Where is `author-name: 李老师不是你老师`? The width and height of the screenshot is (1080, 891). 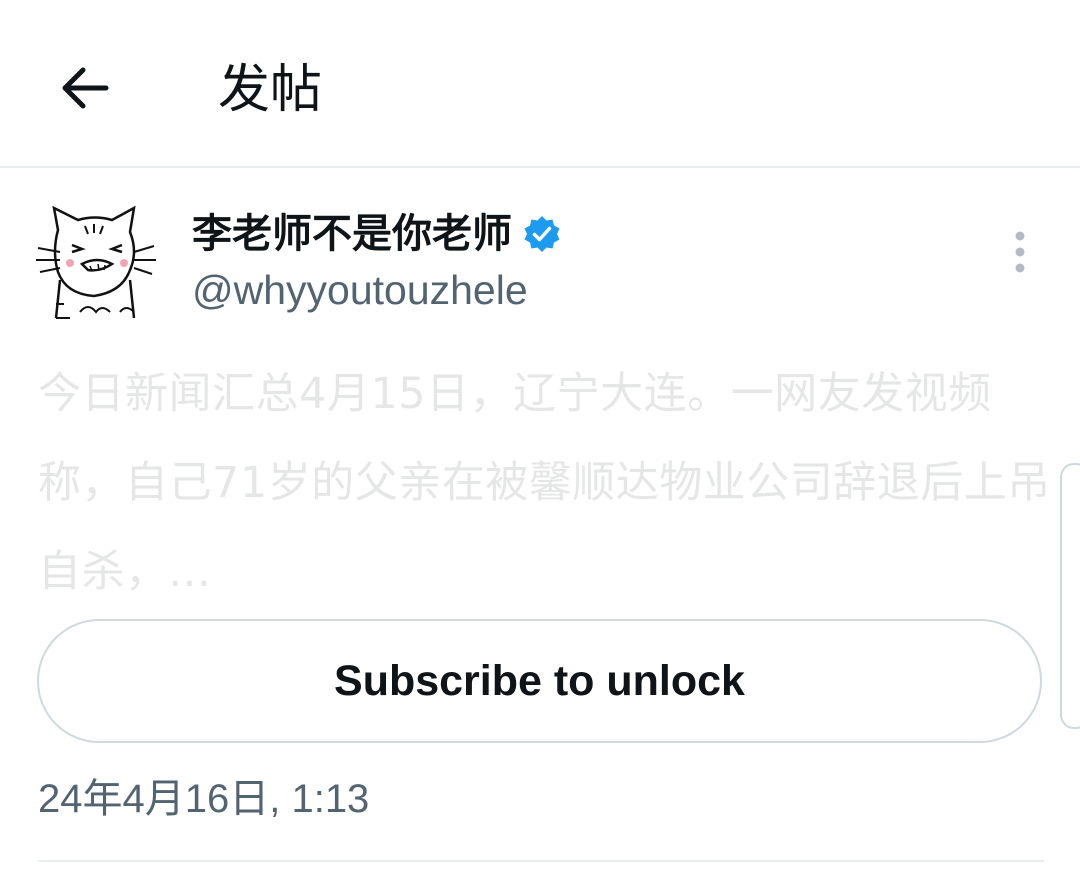 author-name: 李老师不是你老师 is located at coordinates (377, 234).